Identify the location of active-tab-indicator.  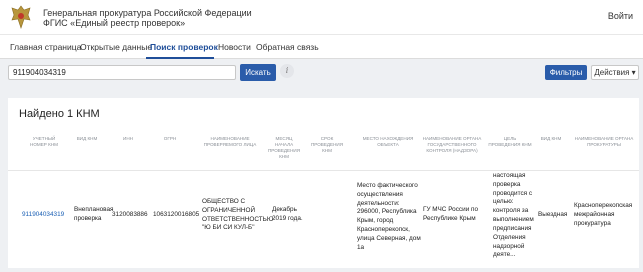
(180, 58).